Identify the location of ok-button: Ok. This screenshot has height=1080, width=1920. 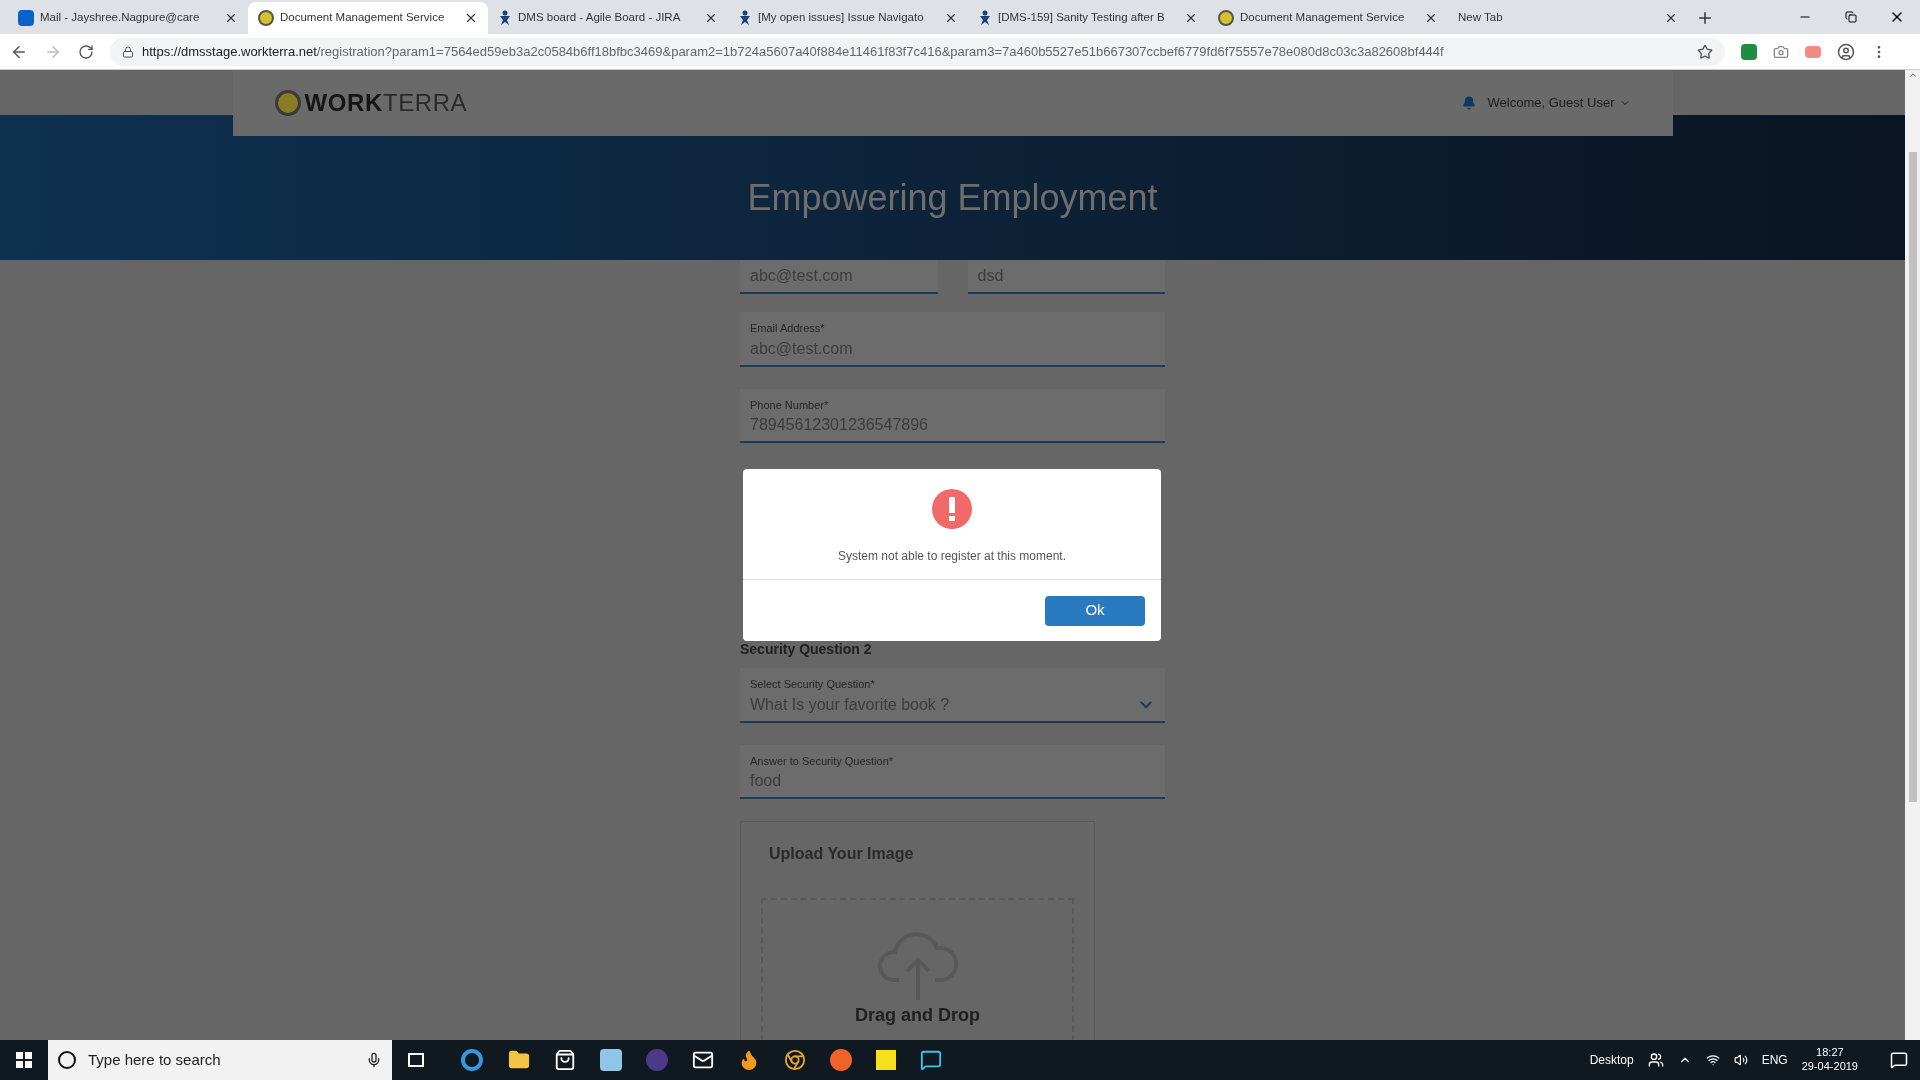
(1095, 610).